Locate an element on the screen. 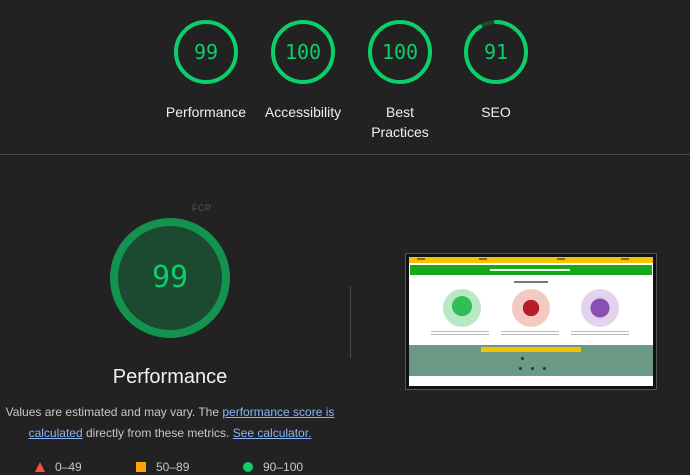 The width and height of the screenshot is (690, 475). gauge-performance: 99 Performance is located at coordinates (206, 70).